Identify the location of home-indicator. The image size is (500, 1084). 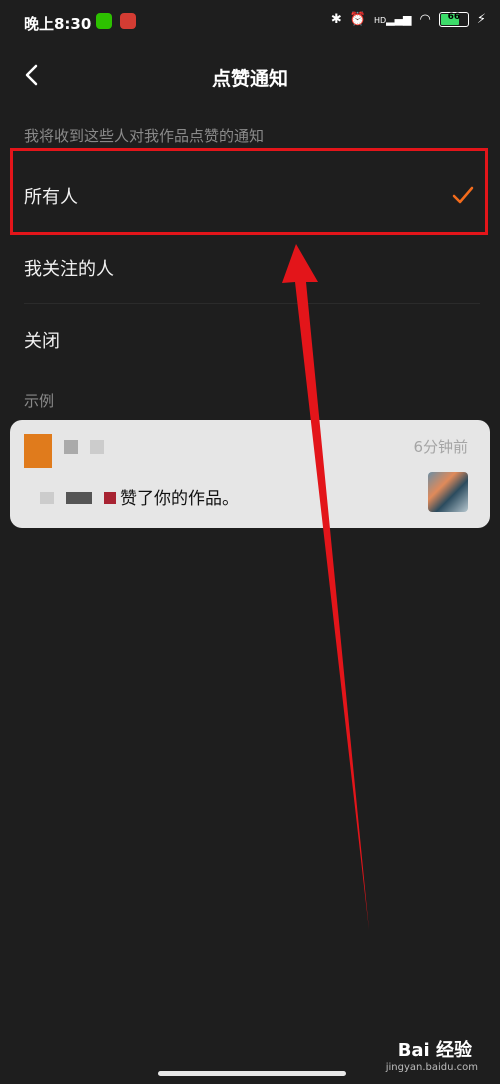
(252, 1073).